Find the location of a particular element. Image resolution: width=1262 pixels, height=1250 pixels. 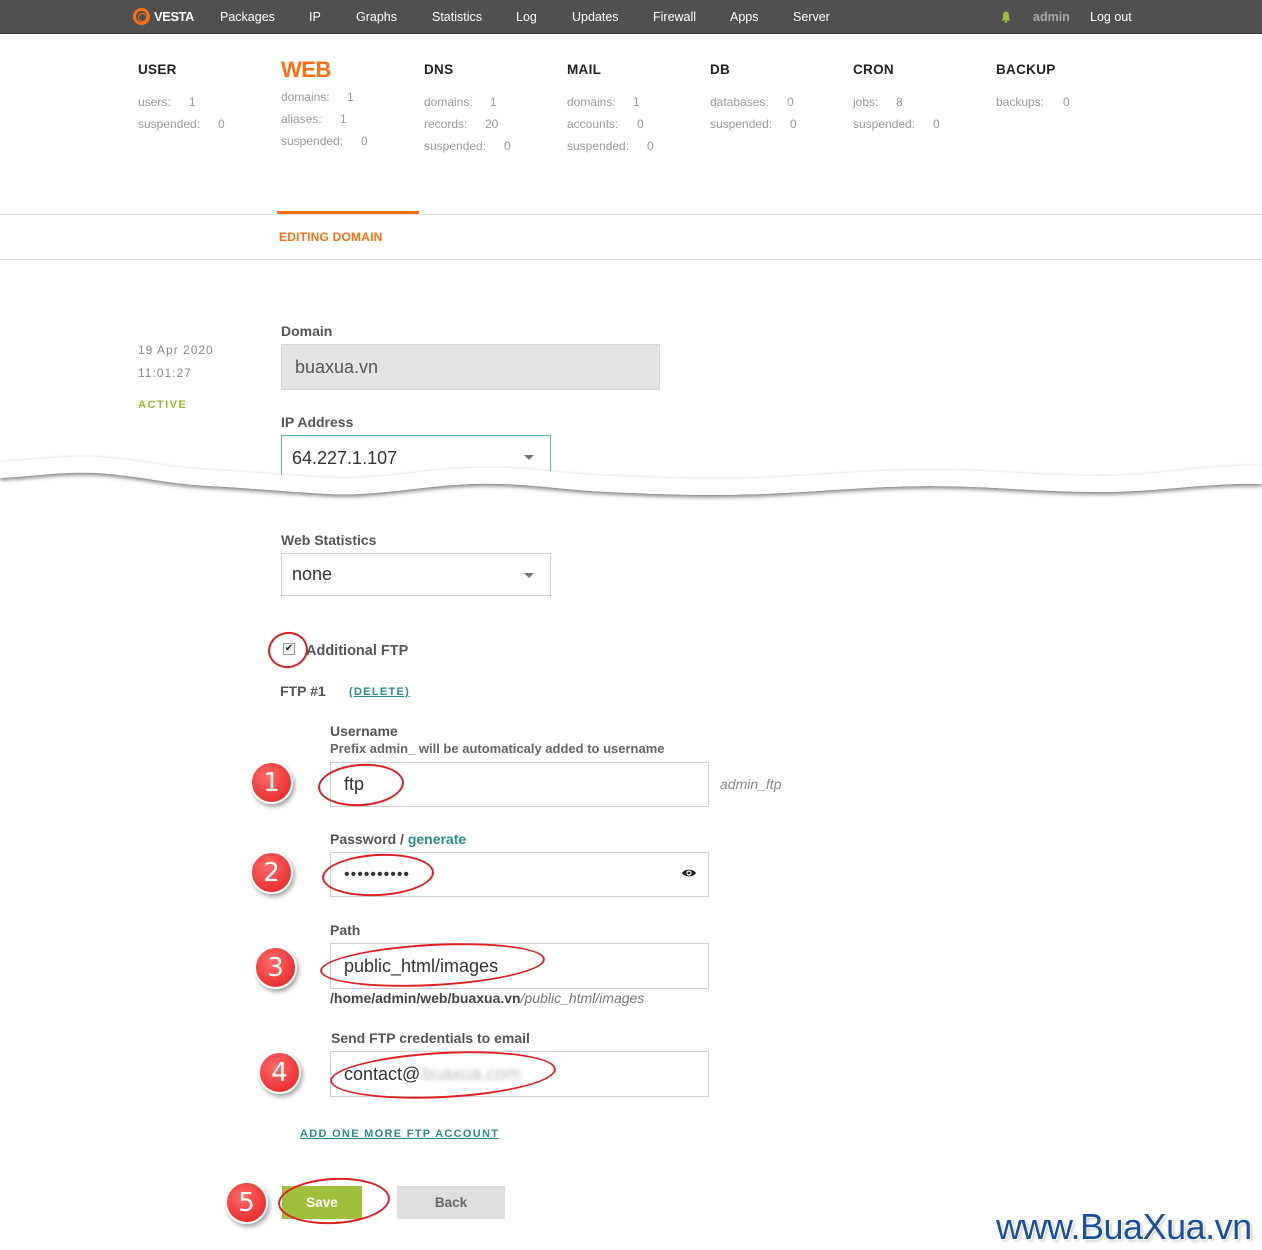

stat-user: USER users: 1 suspended: 0 is located at coordinates (181, 98).